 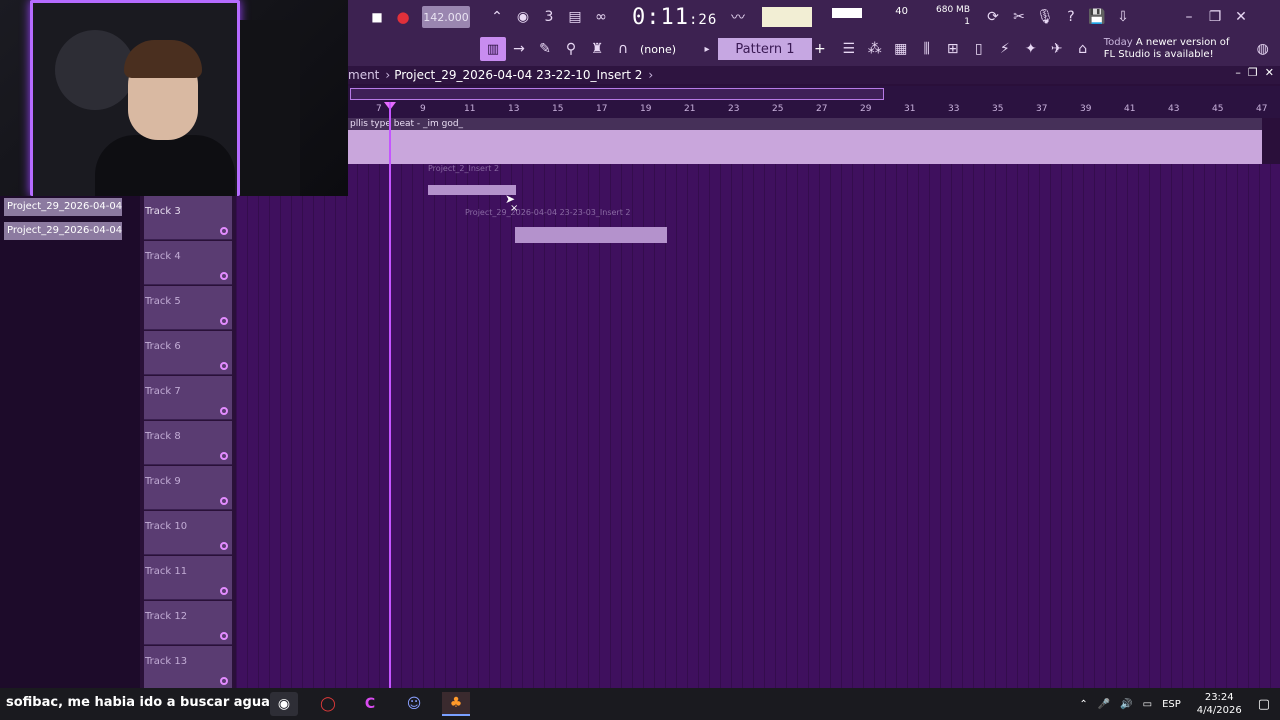 I want to click on link-icon: ⚲, so click(x=571, y=49).